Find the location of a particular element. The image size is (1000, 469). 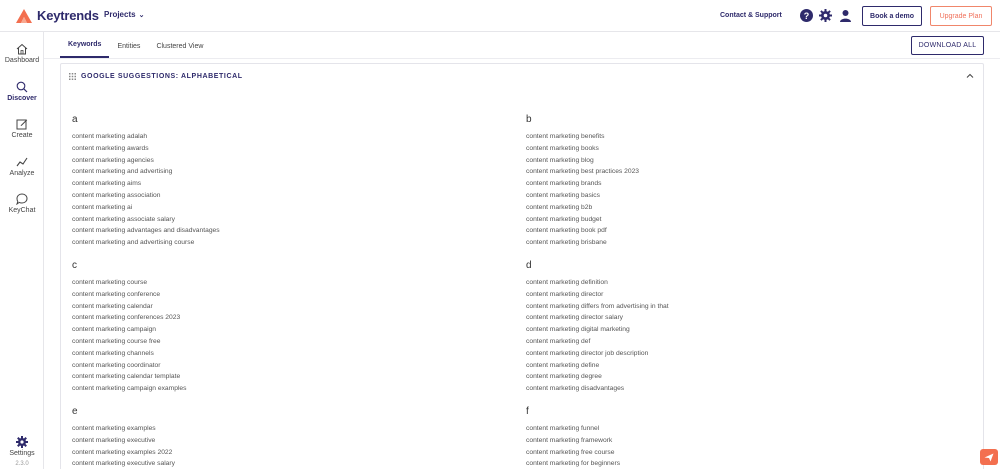

keyword-item: content marketing brands is located at coordinates (582, 184).